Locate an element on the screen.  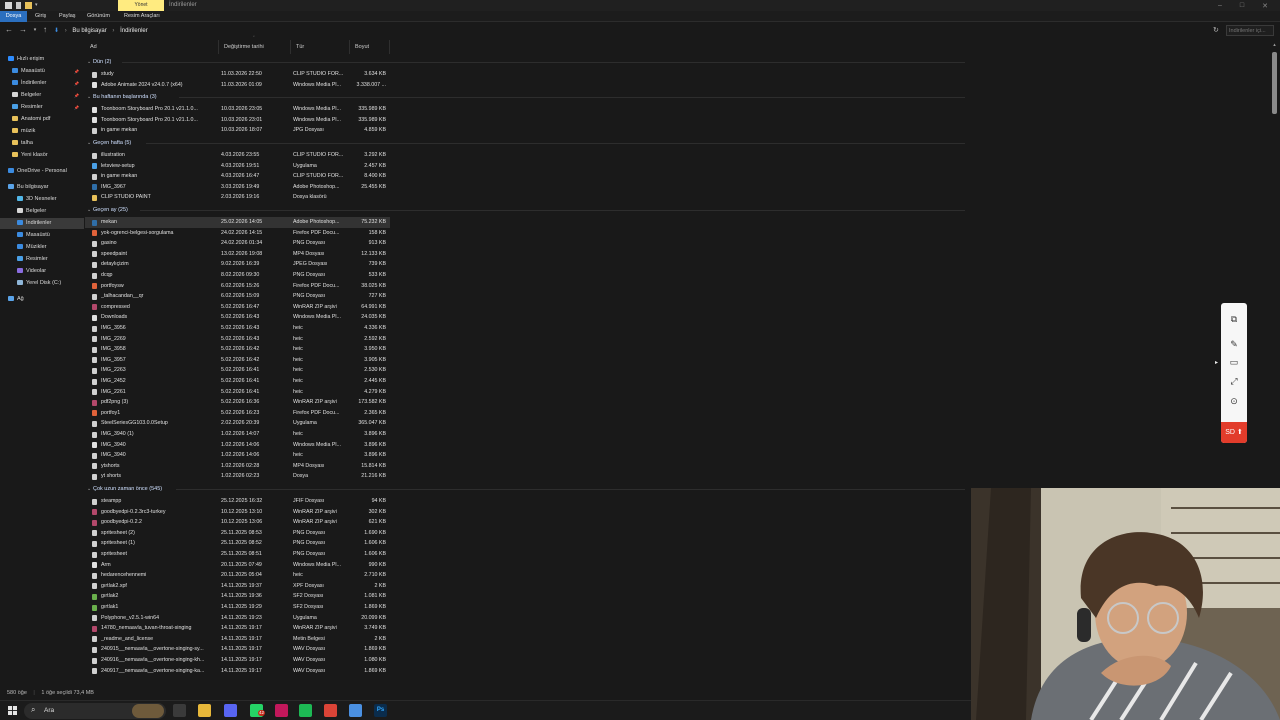
discord-icon is located at coordinates (230, 710).